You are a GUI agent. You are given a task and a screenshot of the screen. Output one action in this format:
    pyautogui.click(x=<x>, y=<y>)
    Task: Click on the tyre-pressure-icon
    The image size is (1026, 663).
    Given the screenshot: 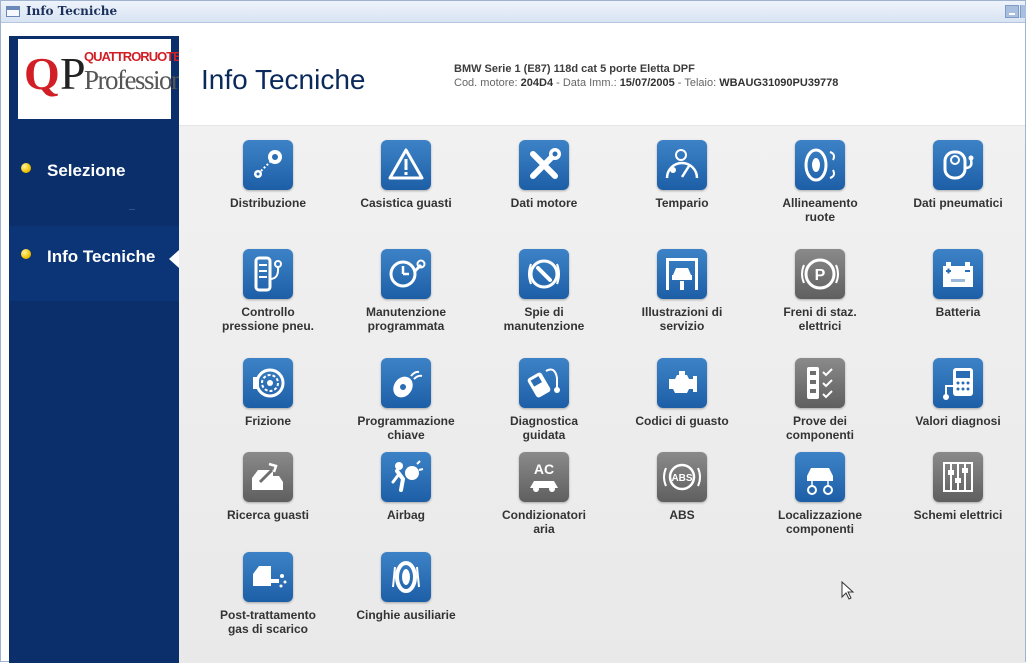 What is the action you would take?
    pyautogui.click(x=268, y=274)
    